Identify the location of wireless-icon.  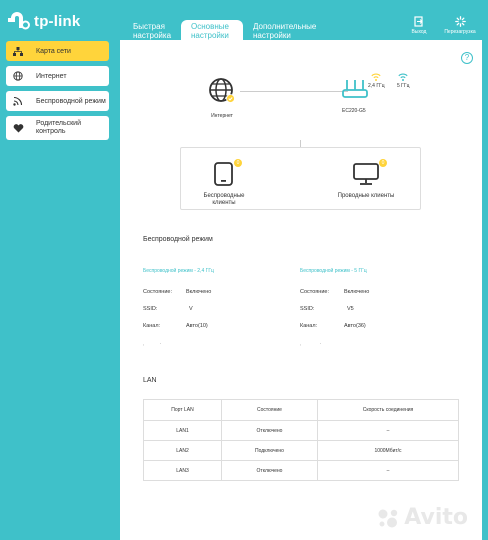
(18, 101).